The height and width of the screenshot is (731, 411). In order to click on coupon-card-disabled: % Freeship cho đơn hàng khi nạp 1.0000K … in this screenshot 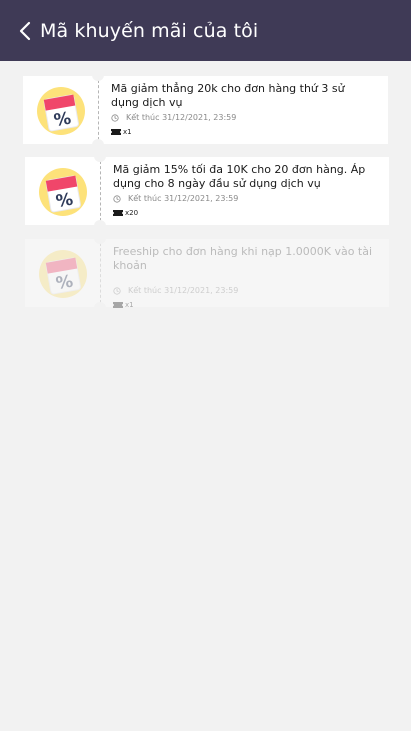, I will do `click(207, 274)`.